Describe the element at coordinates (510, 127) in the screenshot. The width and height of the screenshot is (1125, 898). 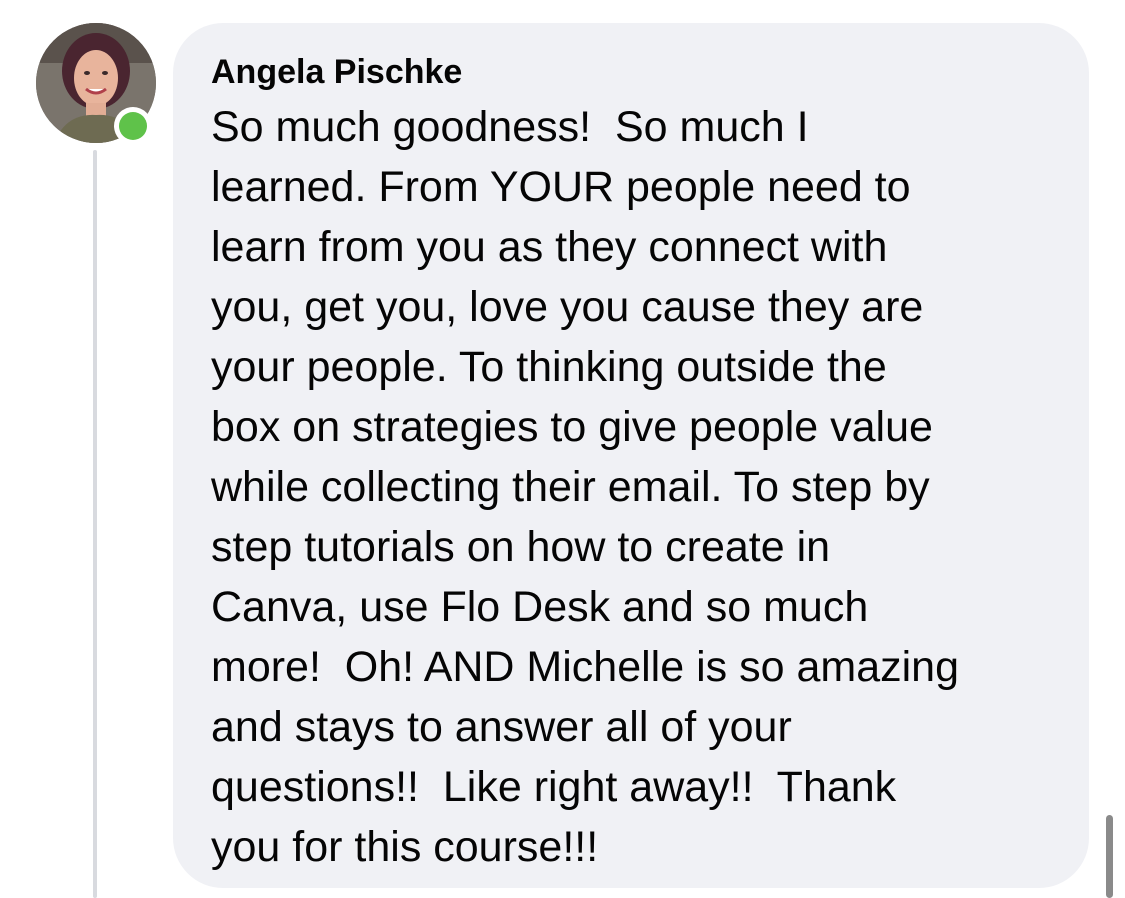
I see `comment-text-line: So much goodness! So much I` at that location.